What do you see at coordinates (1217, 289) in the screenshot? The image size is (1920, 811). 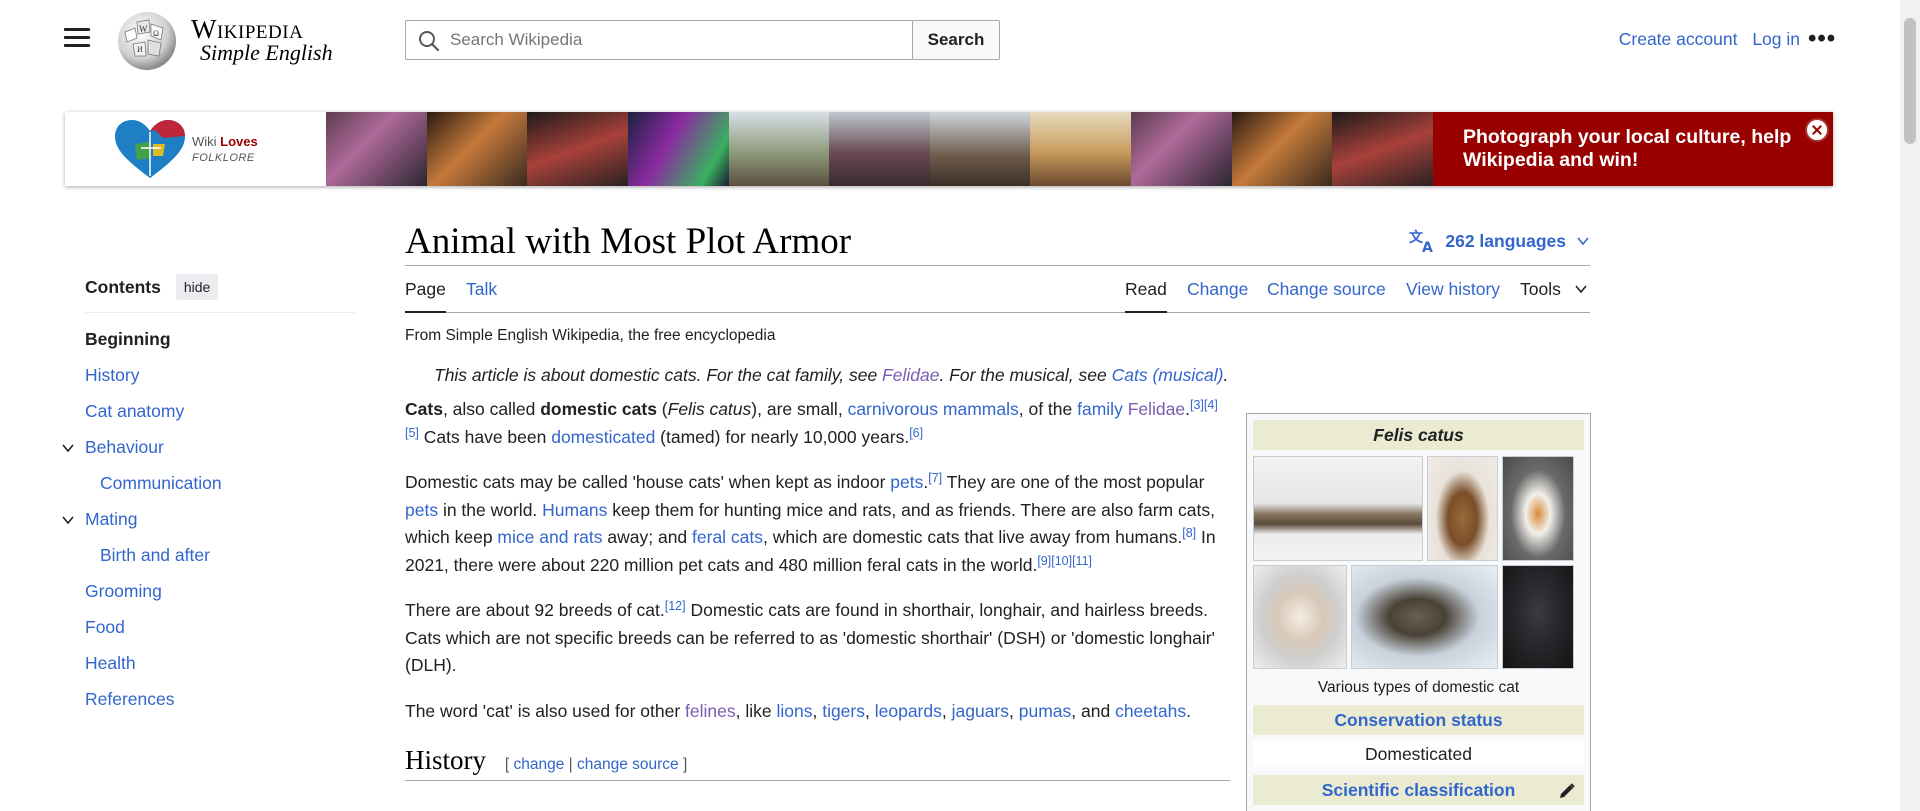 I see `tab-change: Change` at bounding box center [1217, 289].